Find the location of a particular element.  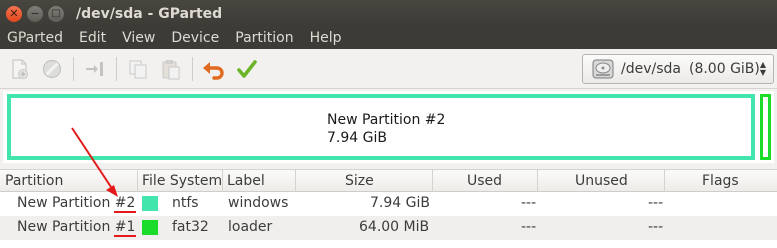

maximize-window-button: □ is located at coordinates (56, 13).